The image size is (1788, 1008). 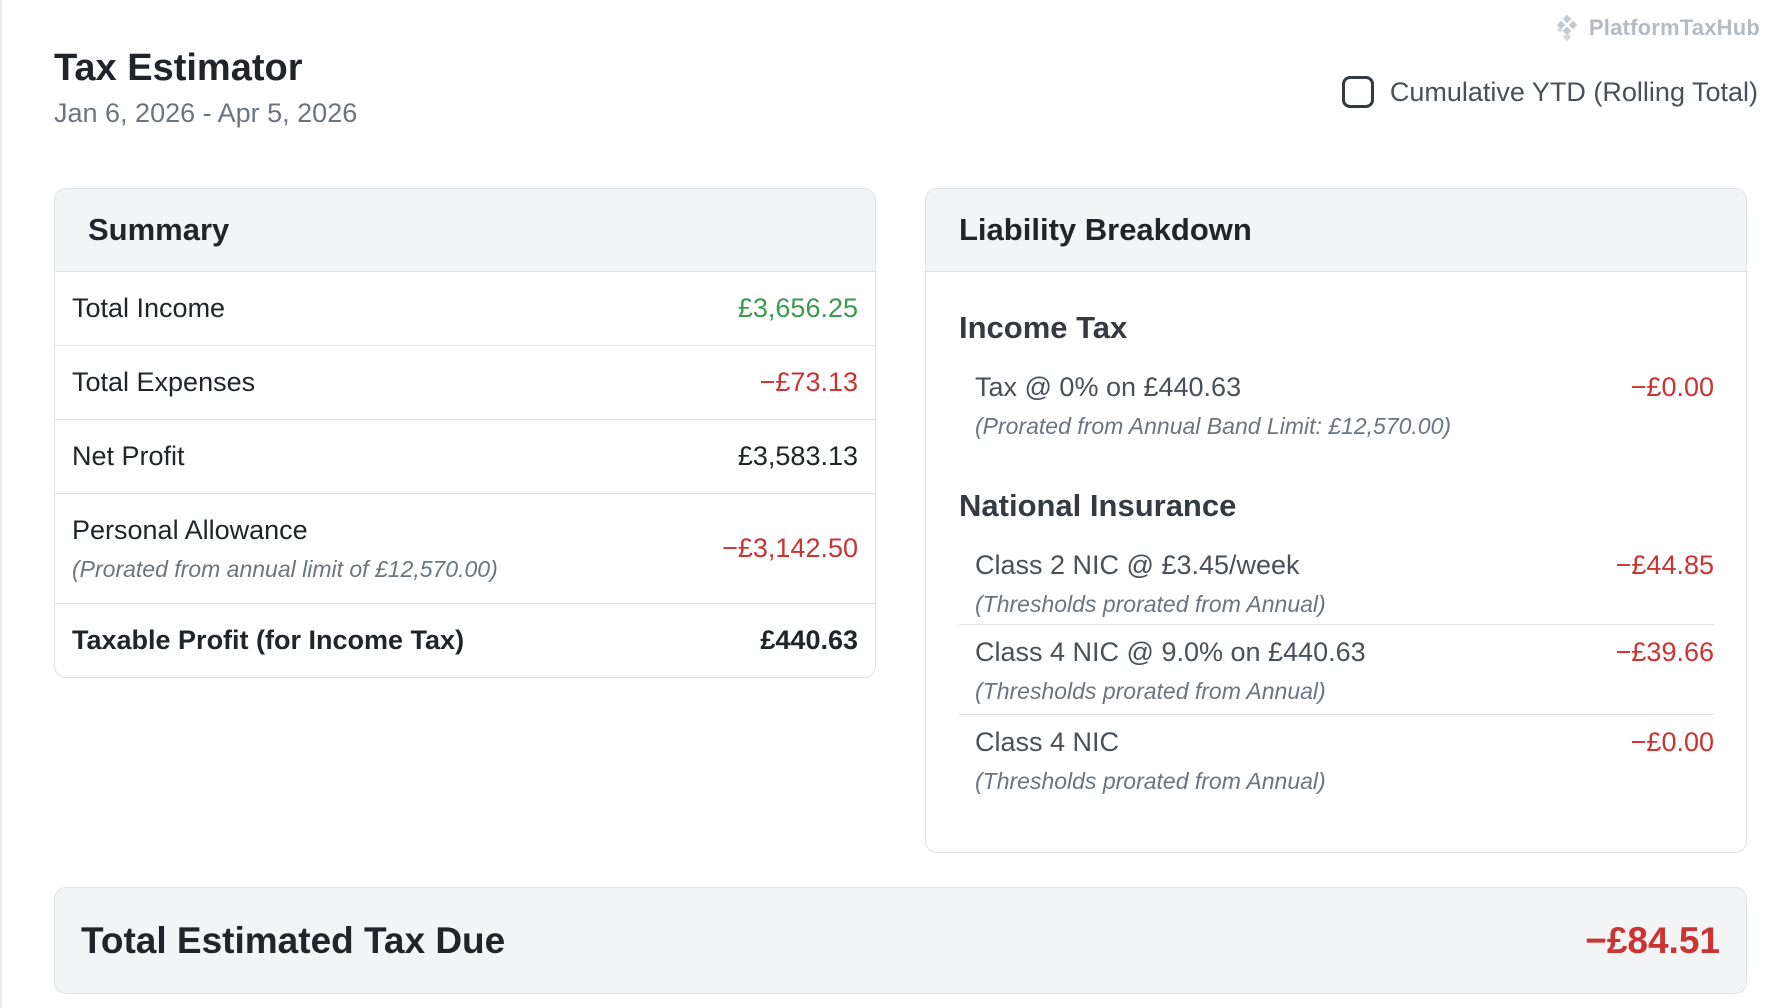 I want to click on date-range: Jan 6, 2026 - Apr 5, 2026, so click(x=206, y=112).